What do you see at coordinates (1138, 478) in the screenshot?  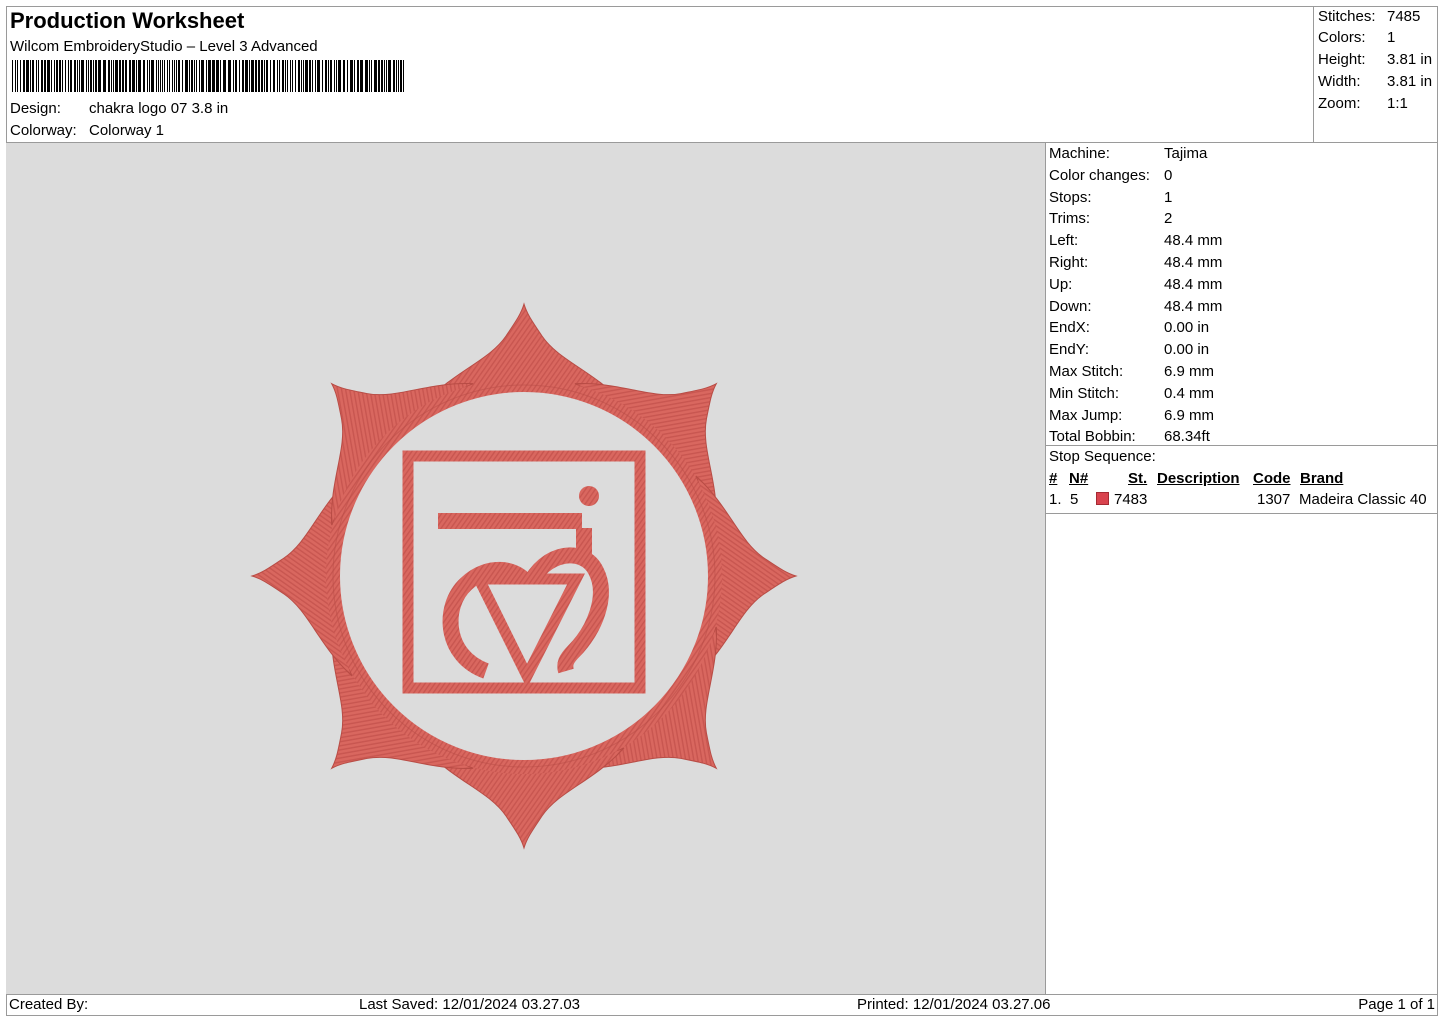 I see `col-st: St.` at bounding box center [1138, 478].